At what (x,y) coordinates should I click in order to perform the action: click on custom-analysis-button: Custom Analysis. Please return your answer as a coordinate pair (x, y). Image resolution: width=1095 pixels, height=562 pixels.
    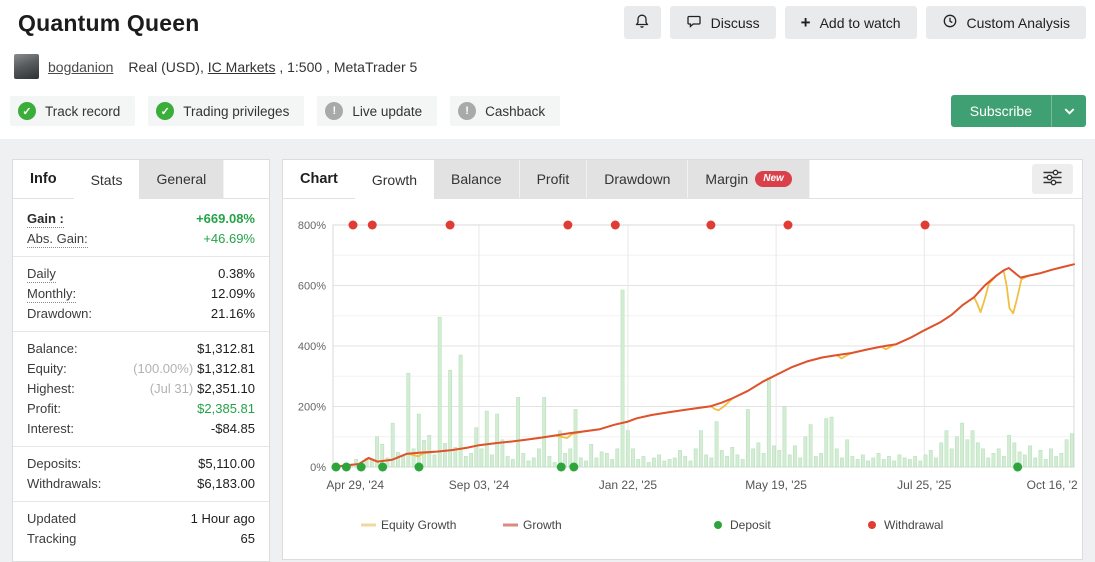
    Looking at the image, I should click on (1005, 22).